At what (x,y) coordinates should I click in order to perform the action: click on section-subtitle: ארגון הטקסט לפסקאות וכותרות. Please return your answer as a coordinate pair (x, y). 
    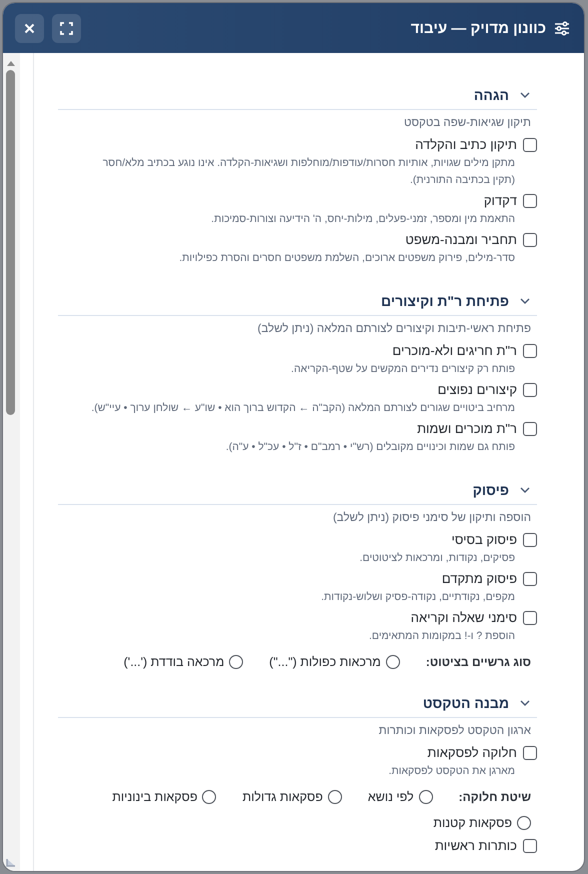
    Looking at the image, I should click on (454, 731).